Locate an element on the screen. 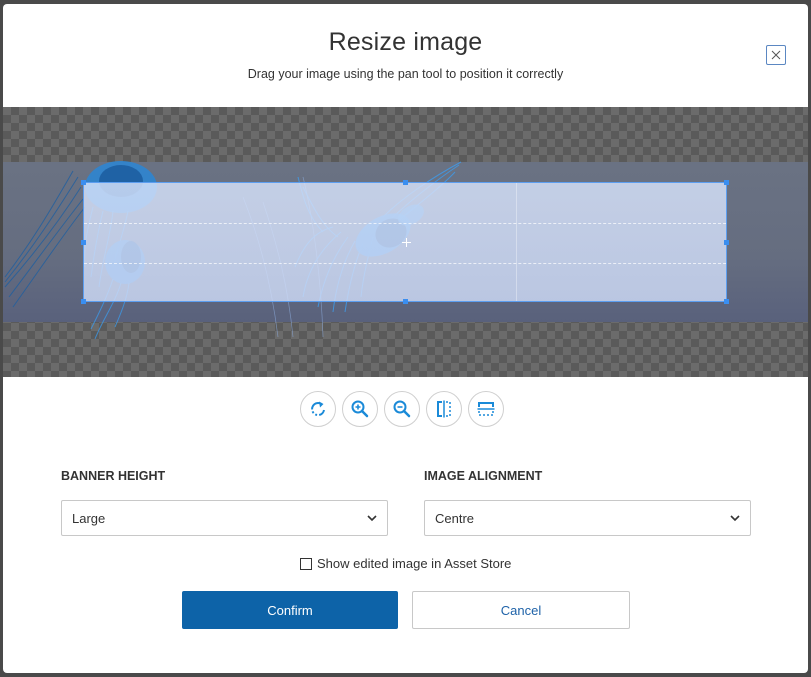 This screenshot has width=811, height=677. close-icon is located at coordinates (776, 55).